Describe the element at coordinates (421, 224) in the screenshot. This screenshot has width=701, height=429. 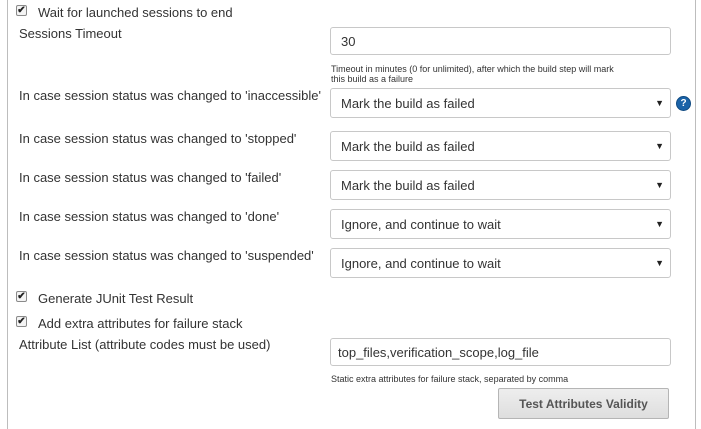
I see `status-done-value: Ignore, and continue to wait` at that location.